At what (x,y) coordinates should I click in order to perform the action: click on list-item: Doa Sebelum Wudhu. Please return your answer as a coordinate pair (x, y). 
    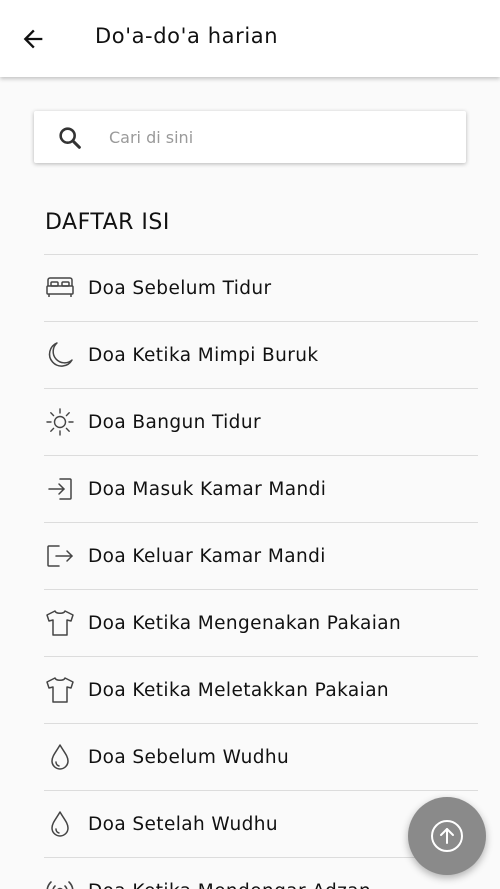
    Looking at the image, I should click on (261, 756).